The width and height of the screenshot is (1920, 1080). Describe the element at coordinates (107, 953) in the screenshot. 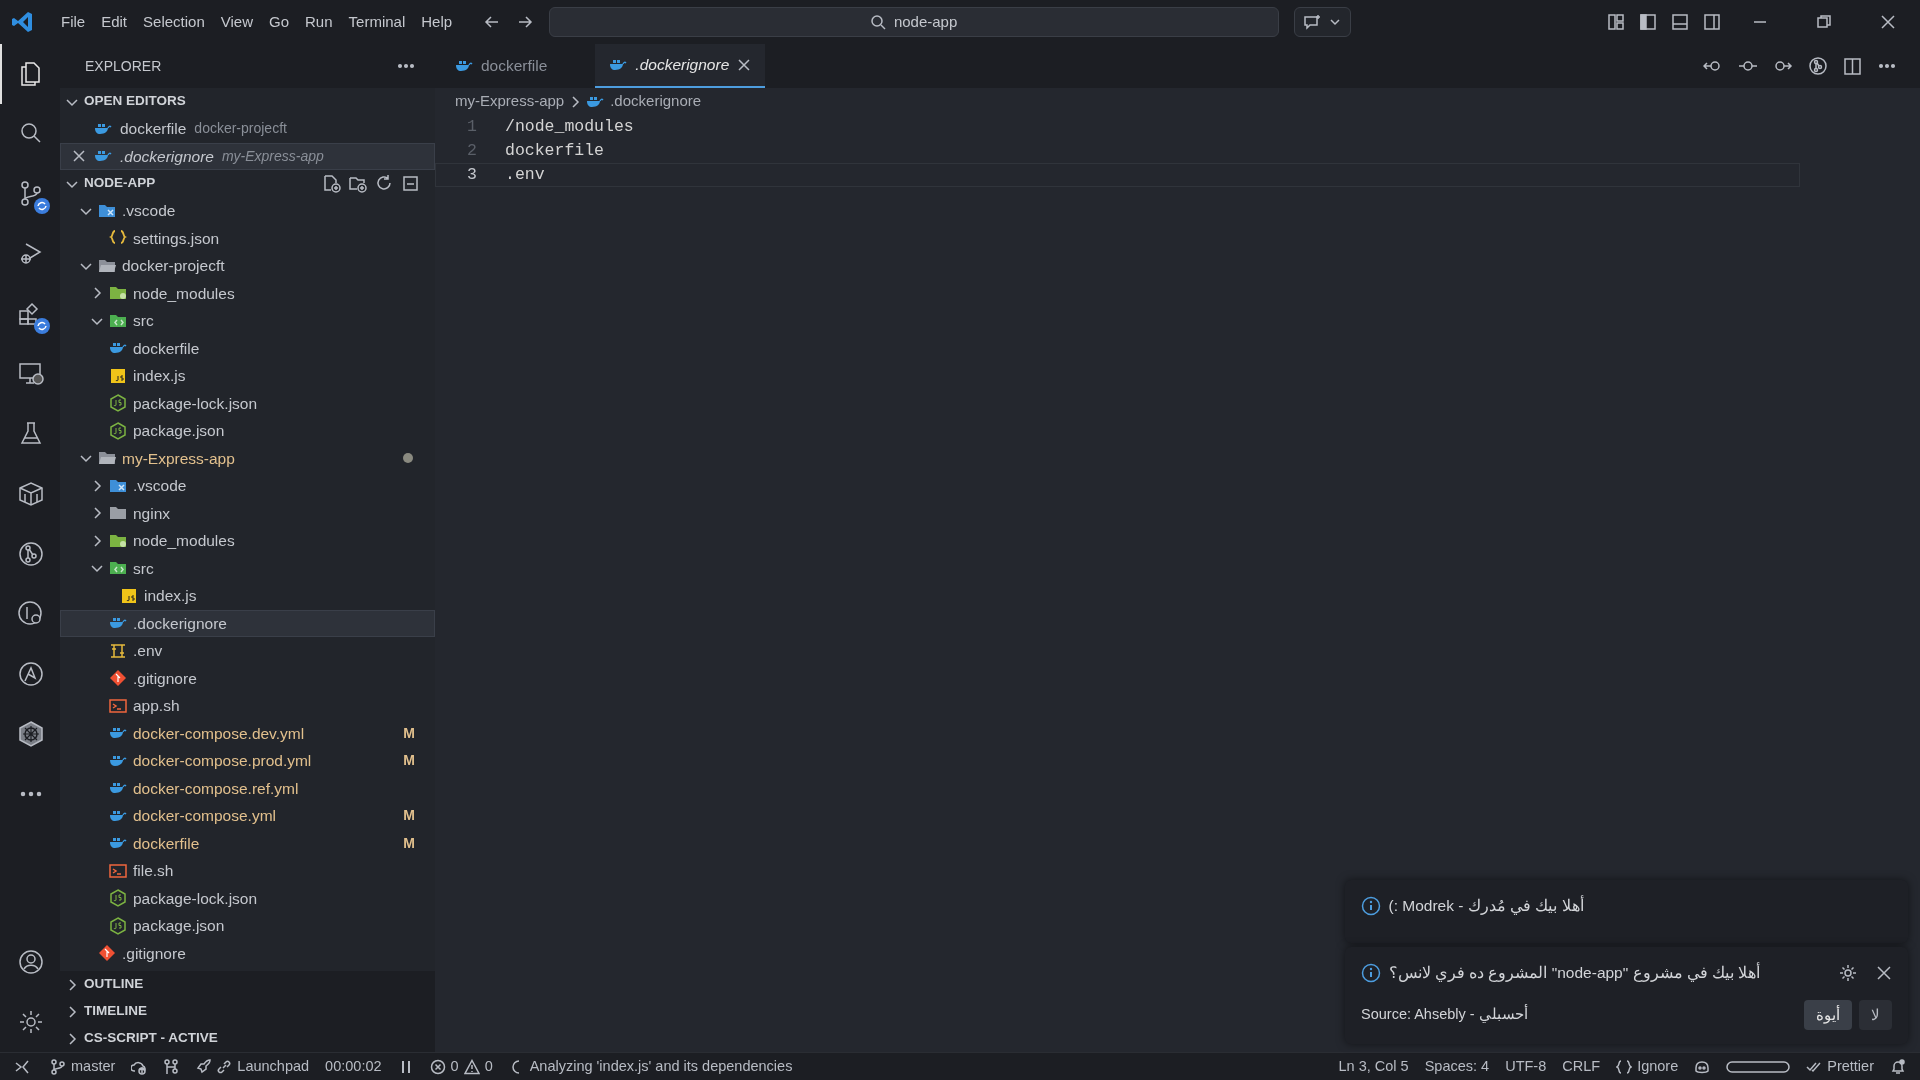

I see `git-diamond-icon` at that location.